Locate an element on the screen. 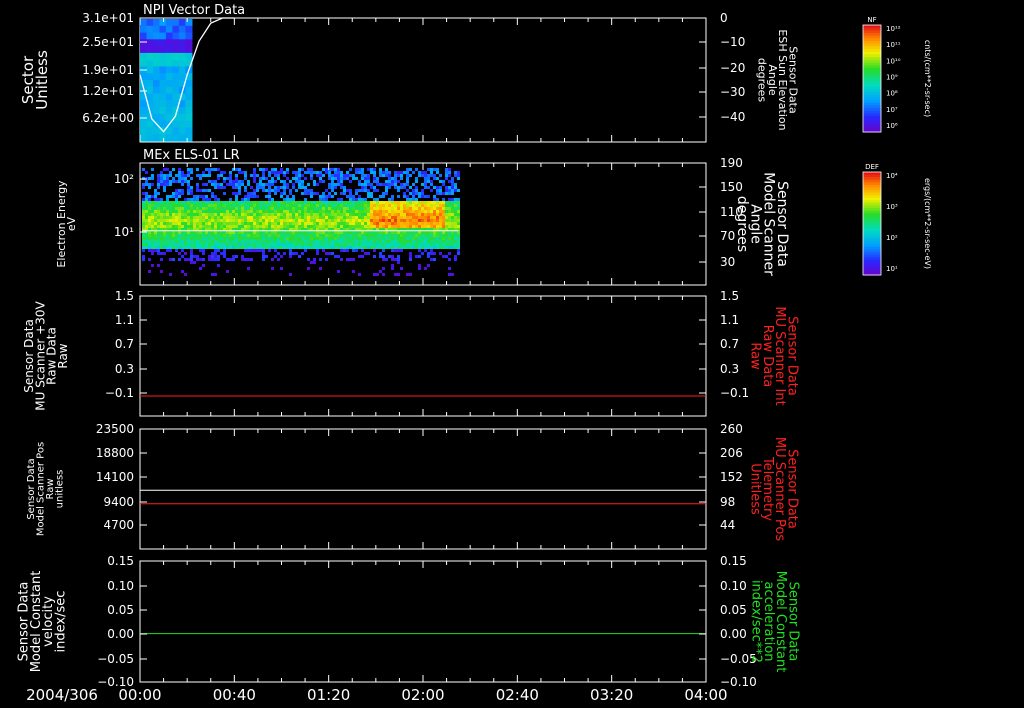 The image size is (1024, 708). right-tick-label: 206 is located at coordinates (731, 453).